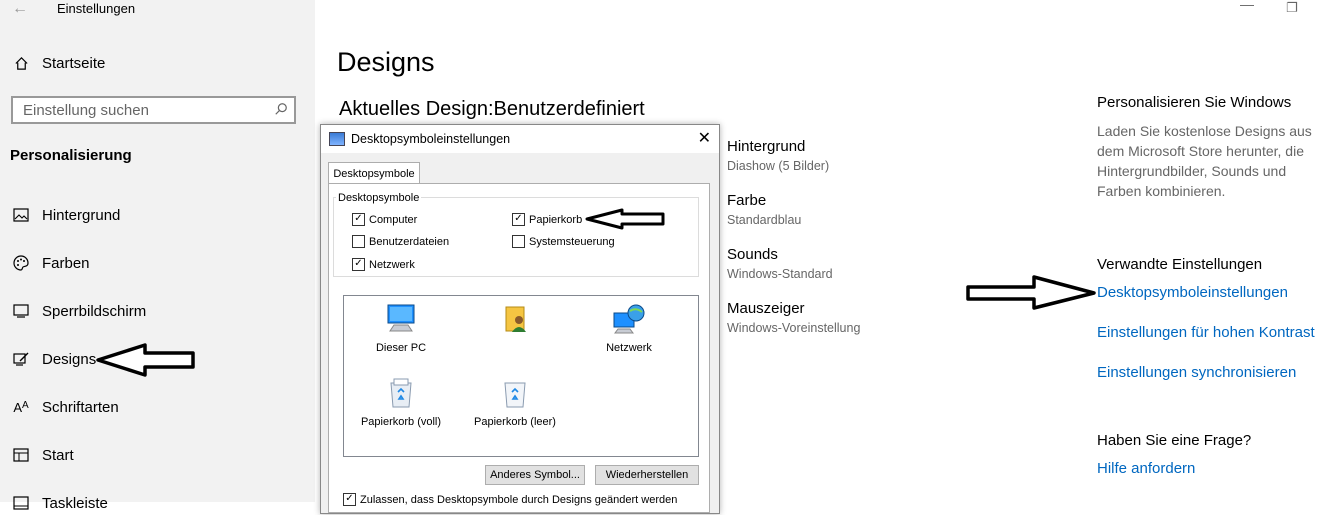 Image resolution: width=1334 pixels, height=515 pixels. What do you see at coordinates (793, 317) in the screenshot?
I see `setting-mauszeiger: Mauszeiger Windows-Voreinstellung` at bounding box center [793, 317].